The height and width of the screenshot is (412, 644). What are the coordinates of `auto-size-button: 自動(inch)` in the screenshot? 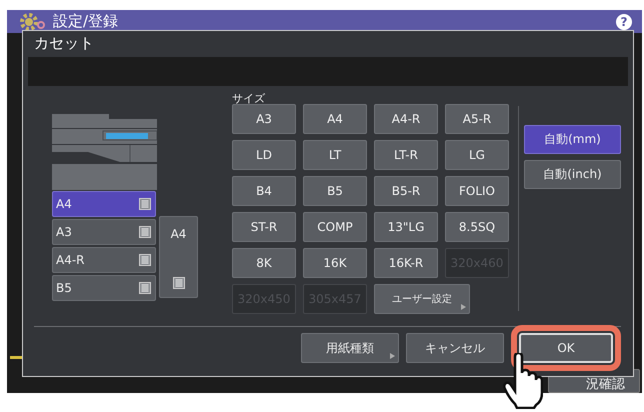 It's located at (572, 174).